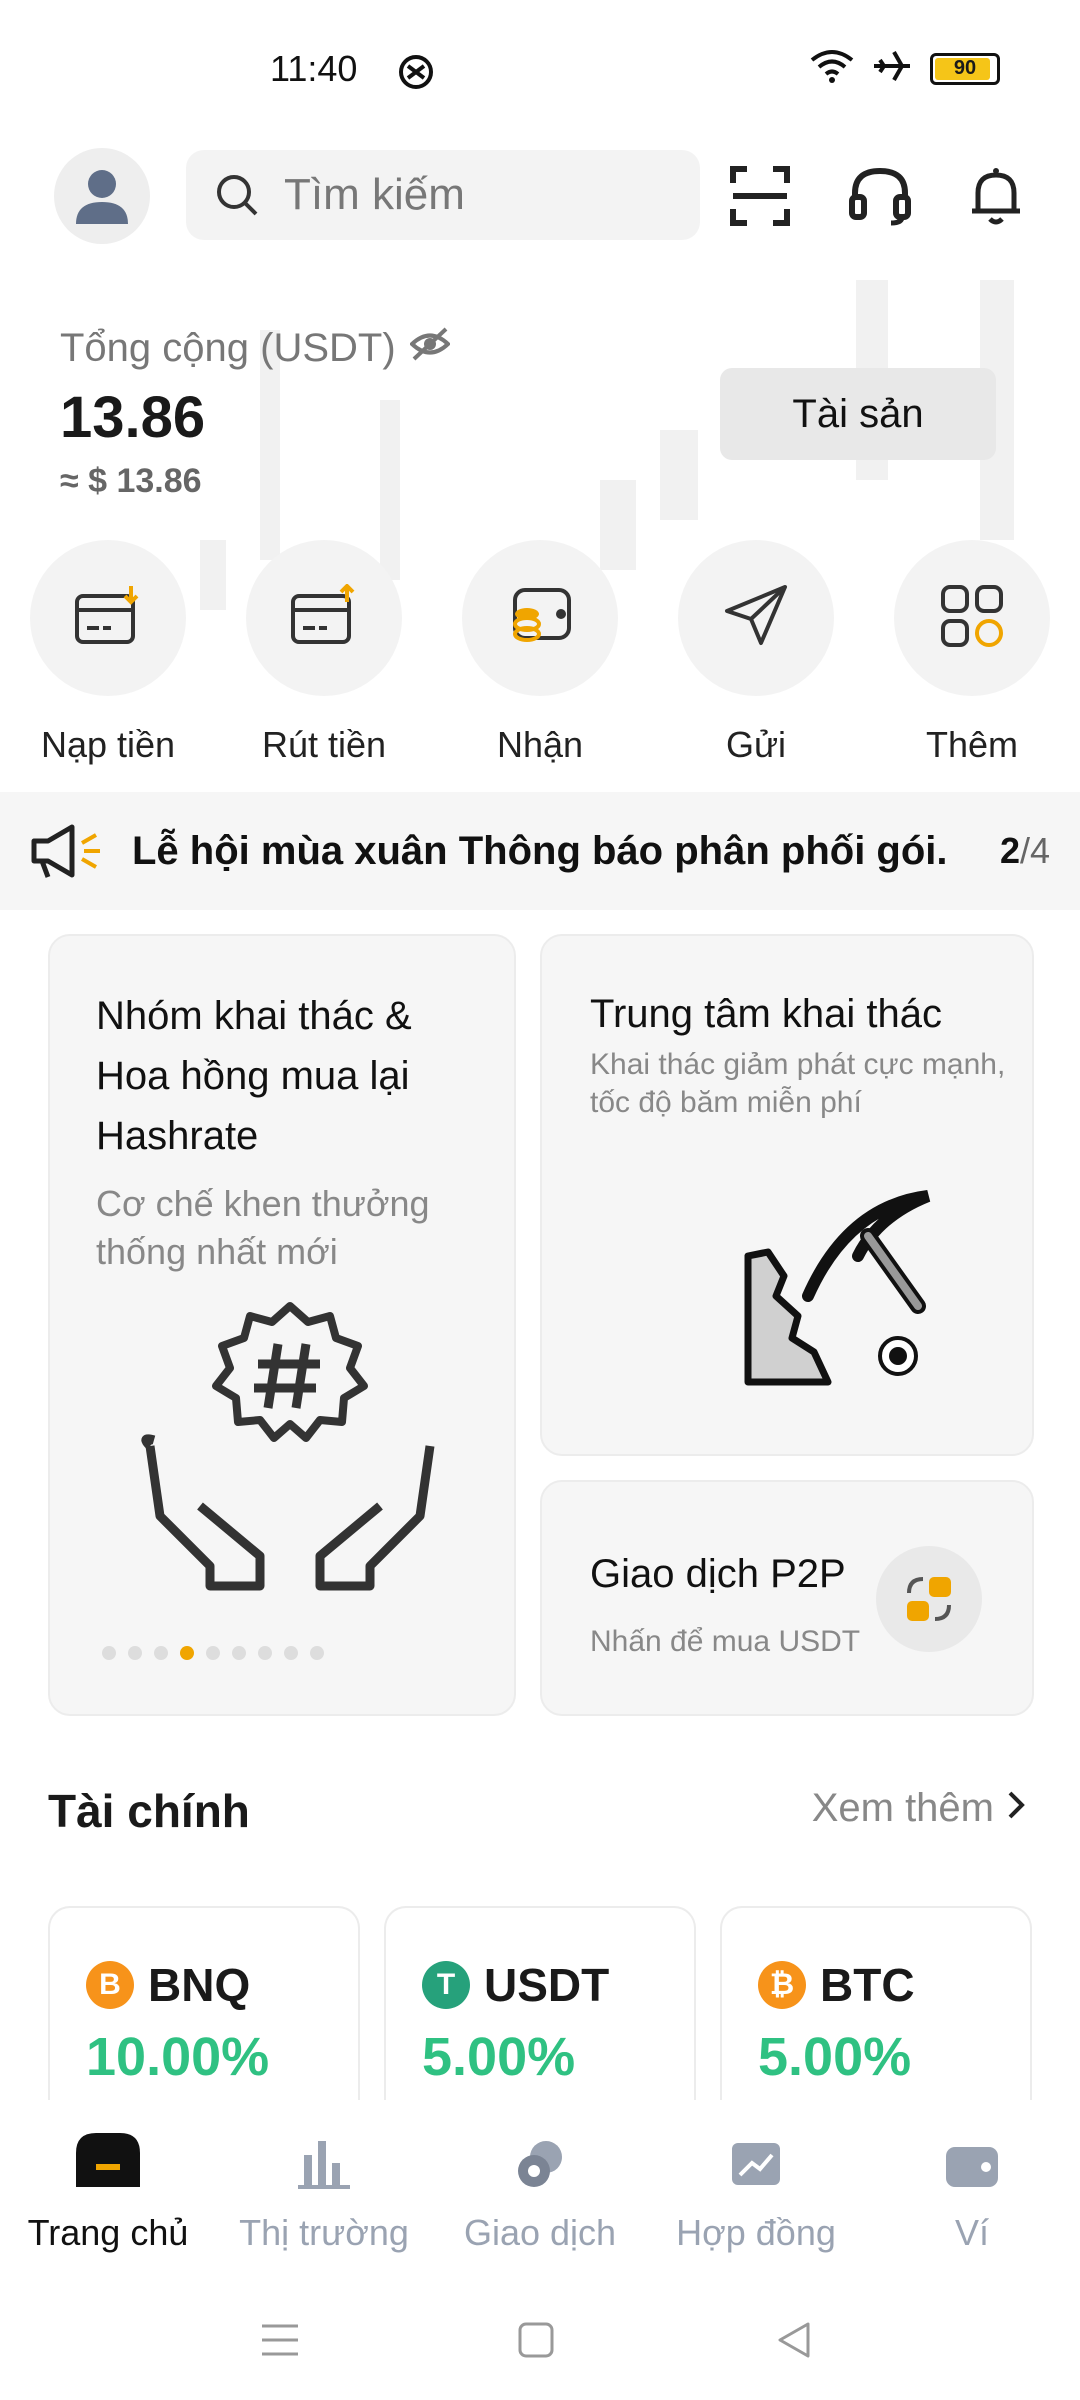  I want to click on contract-chart-icon, so click(756, 2166).